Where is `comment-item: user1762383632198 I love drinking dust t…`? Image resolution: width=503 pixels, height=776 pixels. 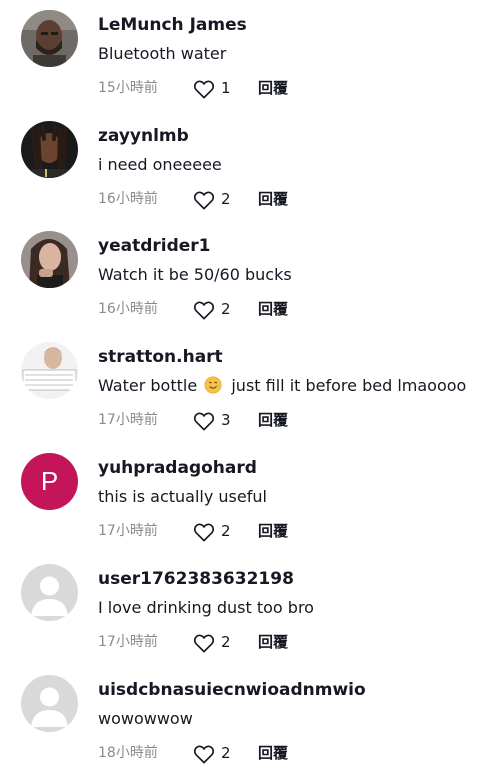 comment-item: user1762383632198 I love drinking dust t… is located at coordinates (251, 609).